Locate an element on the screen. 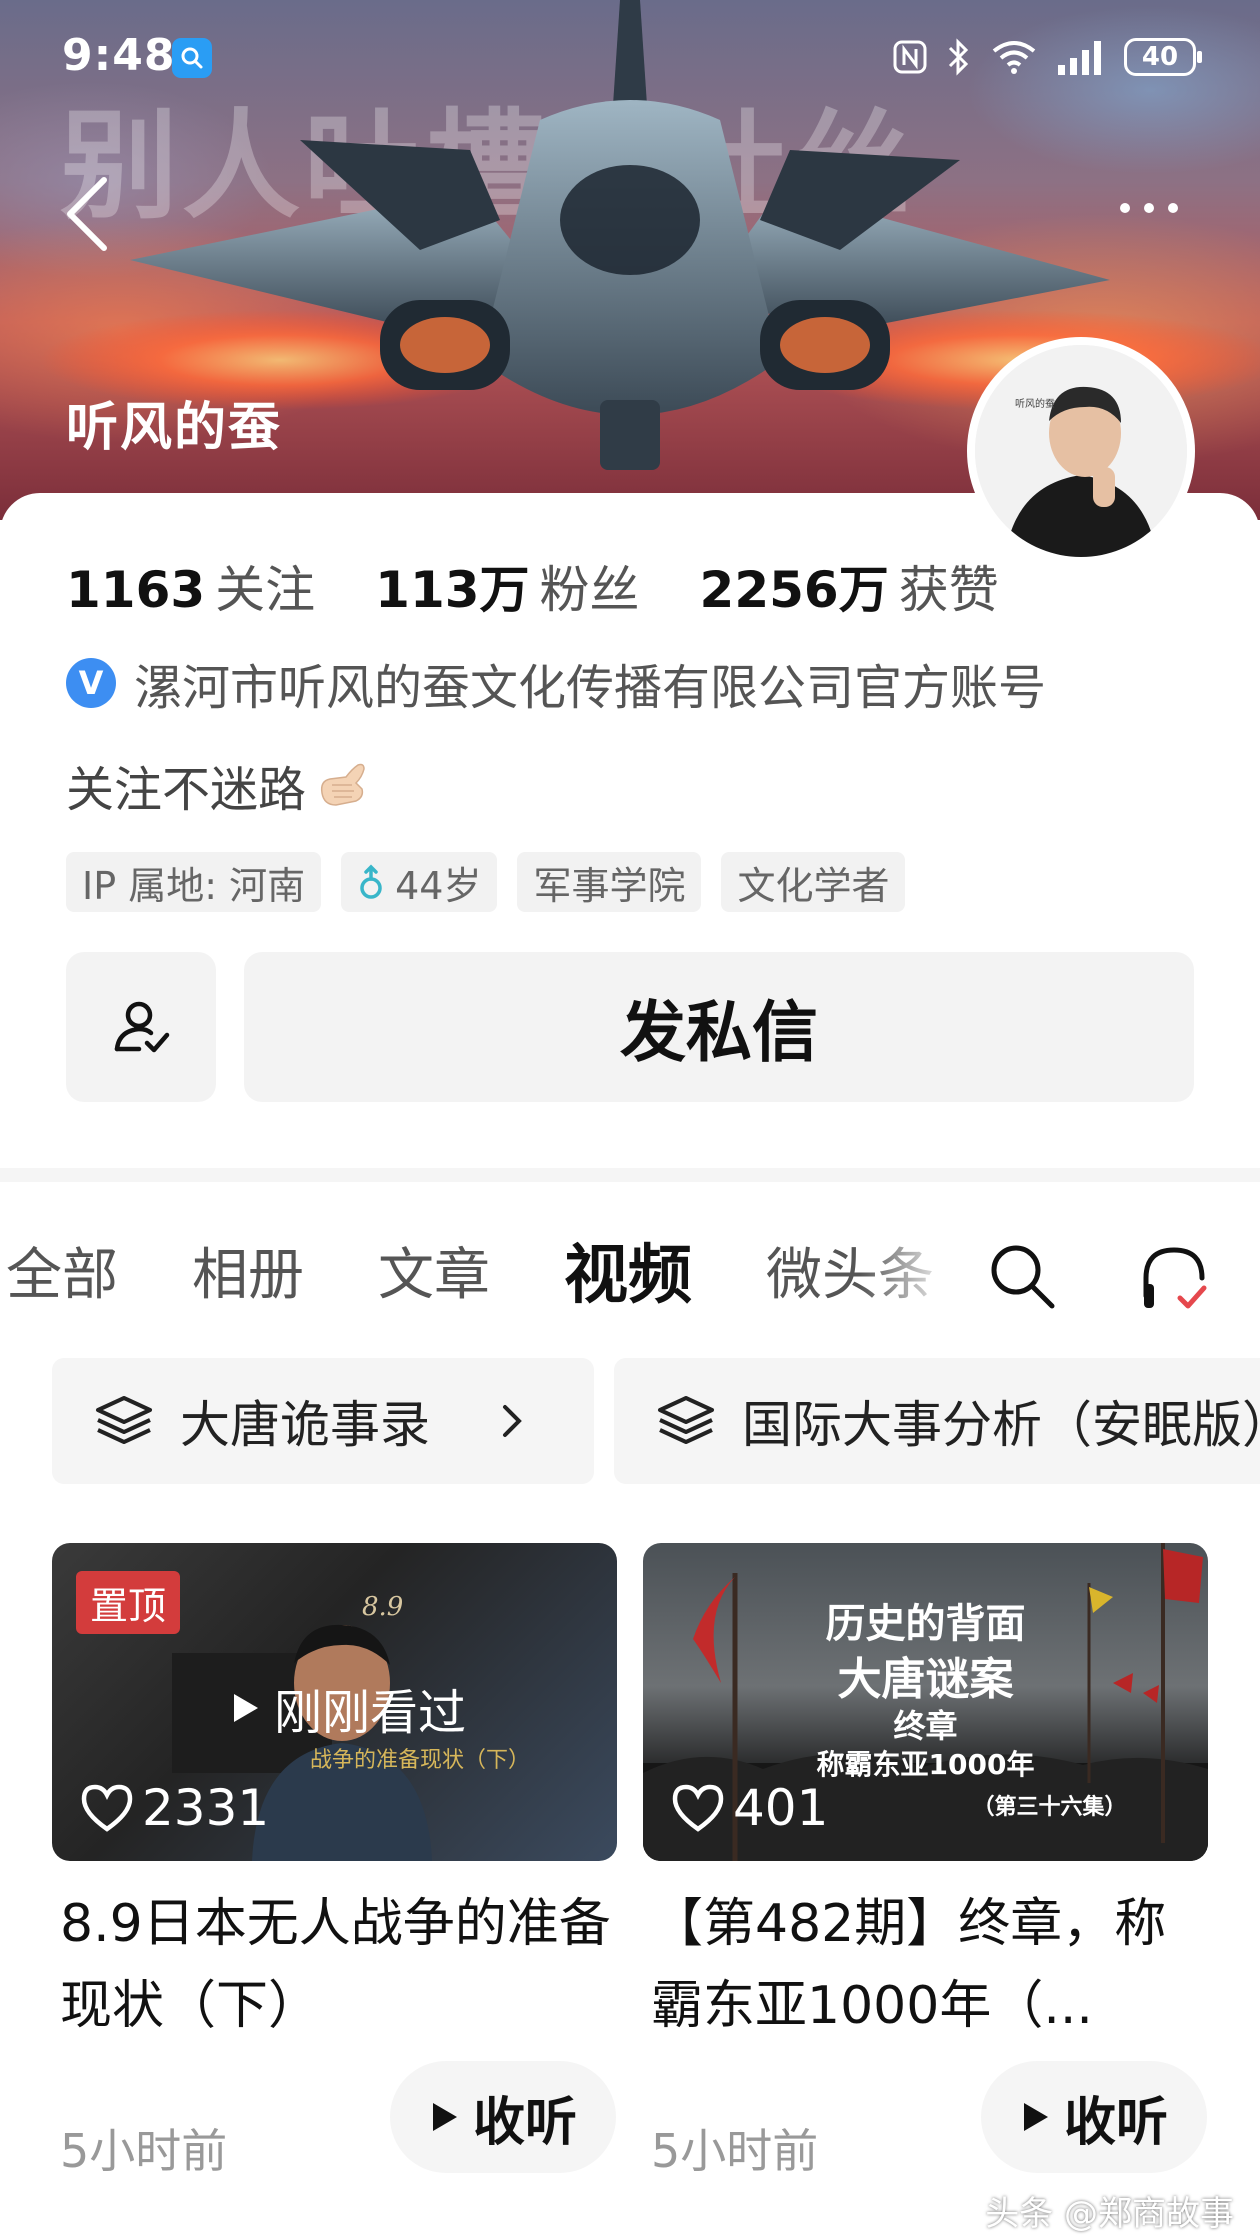 This screenshot has width=1260, height=2235. collection-card: 大唐诡事录 is located at coordinates (323, 1421).